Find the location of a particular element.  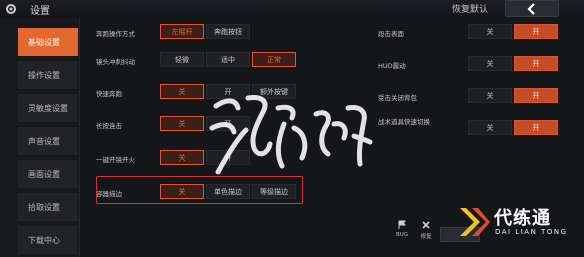

bug-label: BUG is located at coordinates (402, 235).